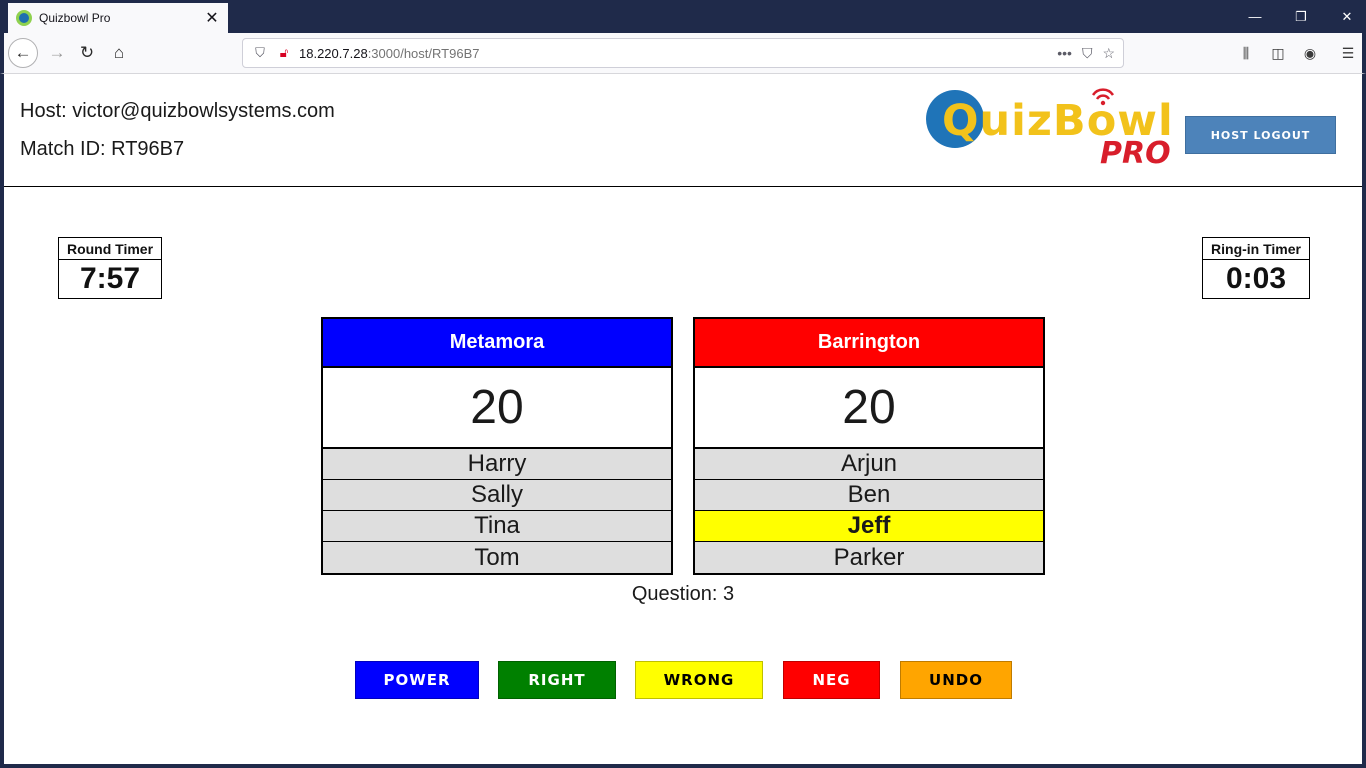  I want to click on more-icon: •••, so click(1064, 53).